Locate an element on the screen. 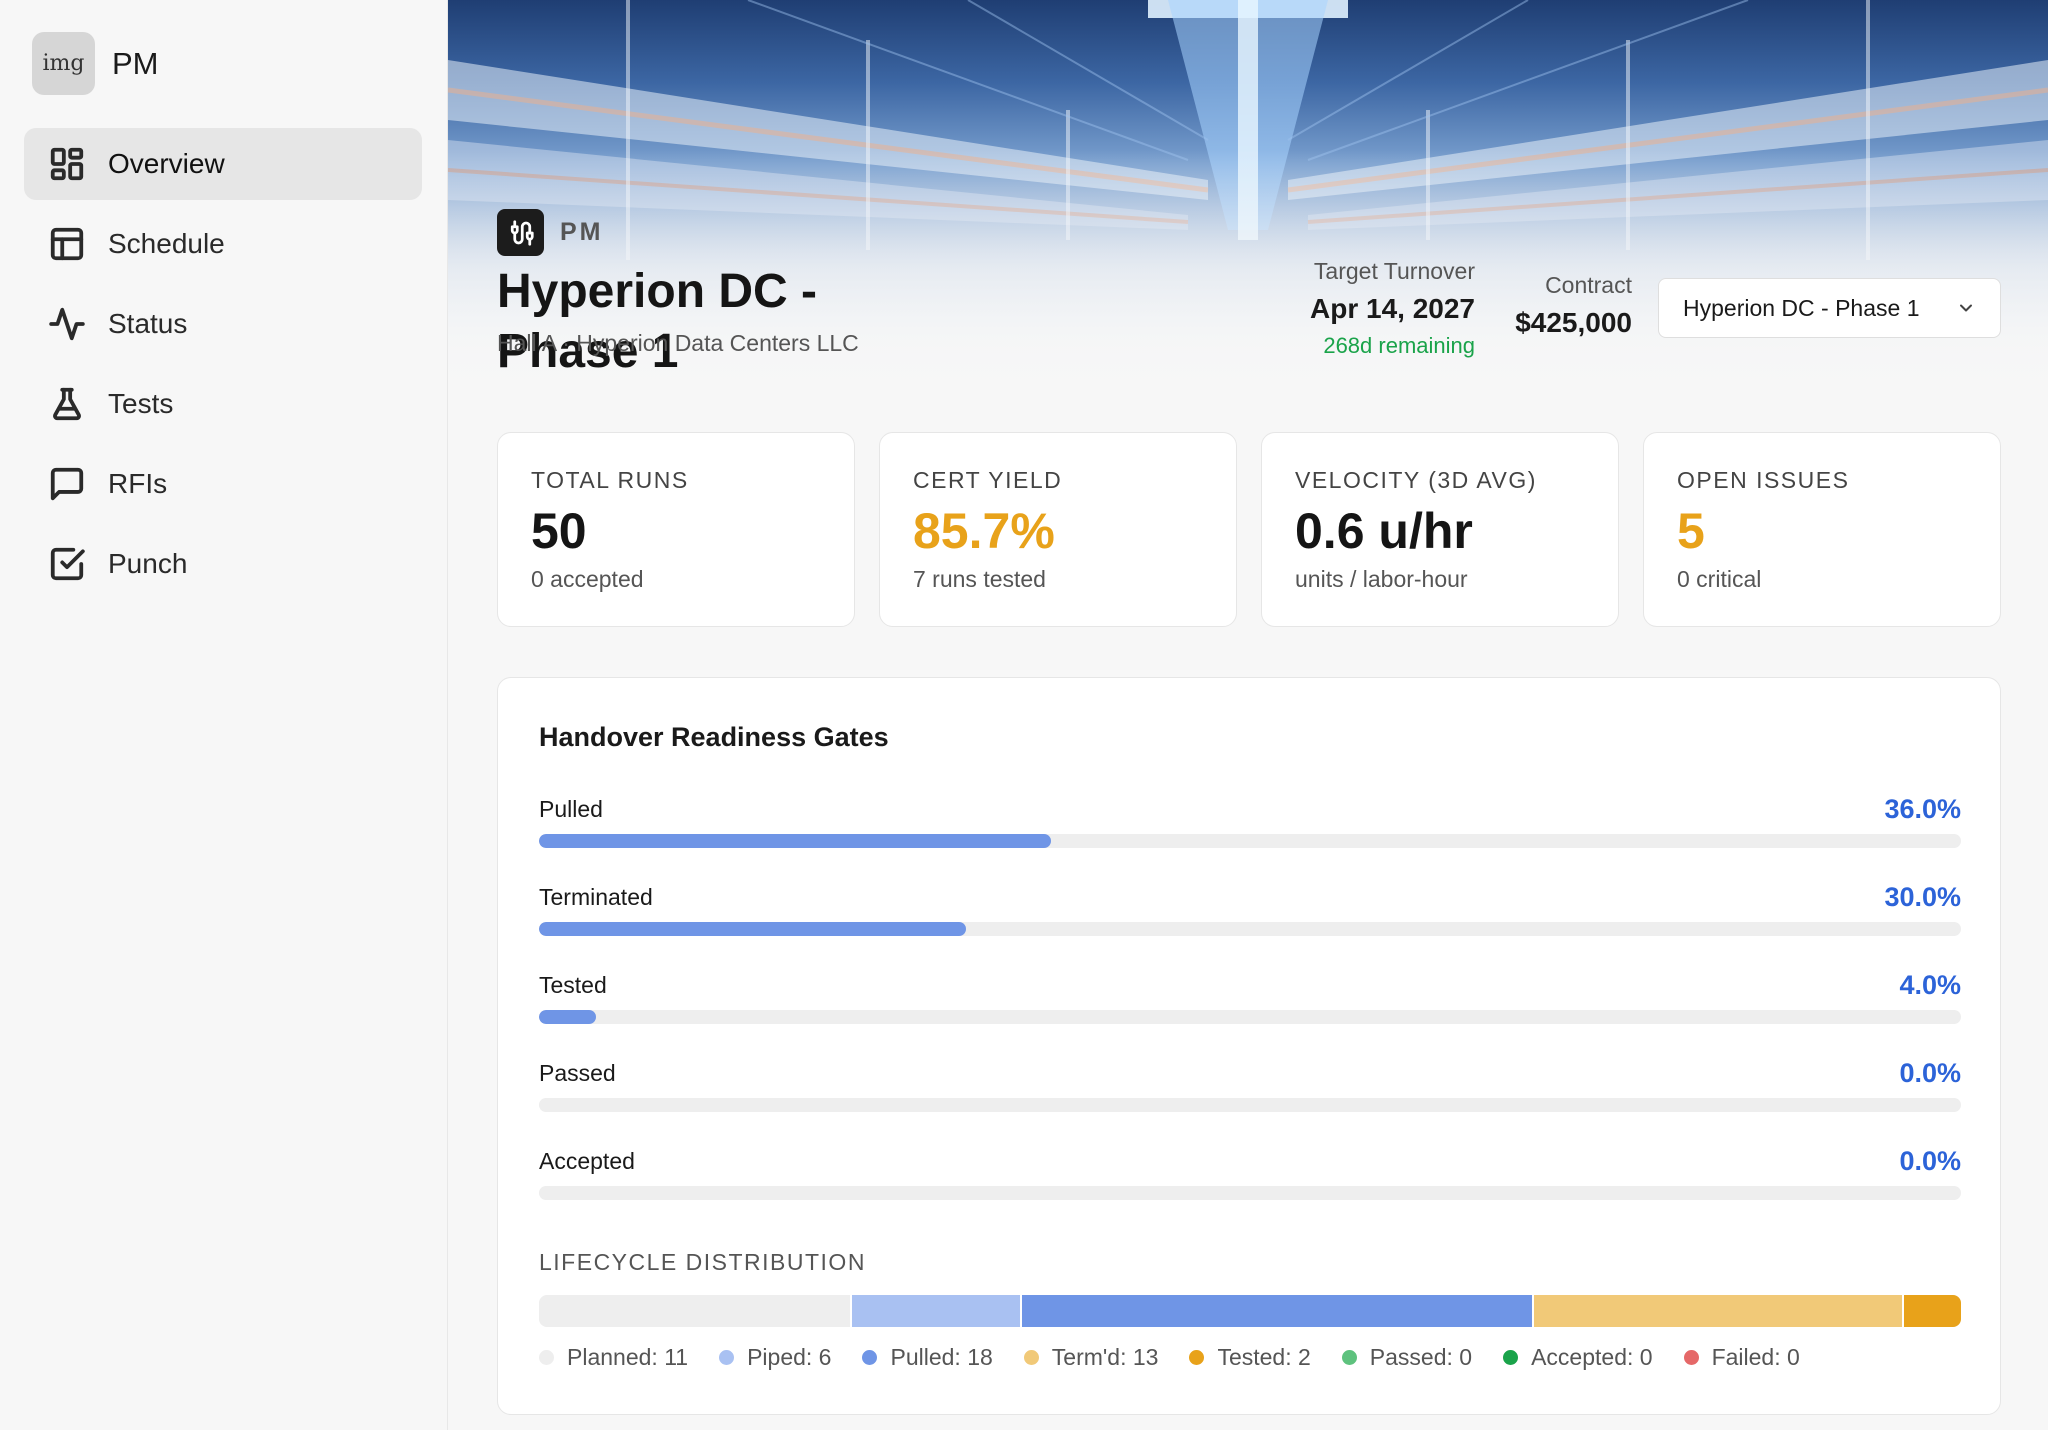  legend-label: Accepted: 0 is located at coordinates (1592, 1357).